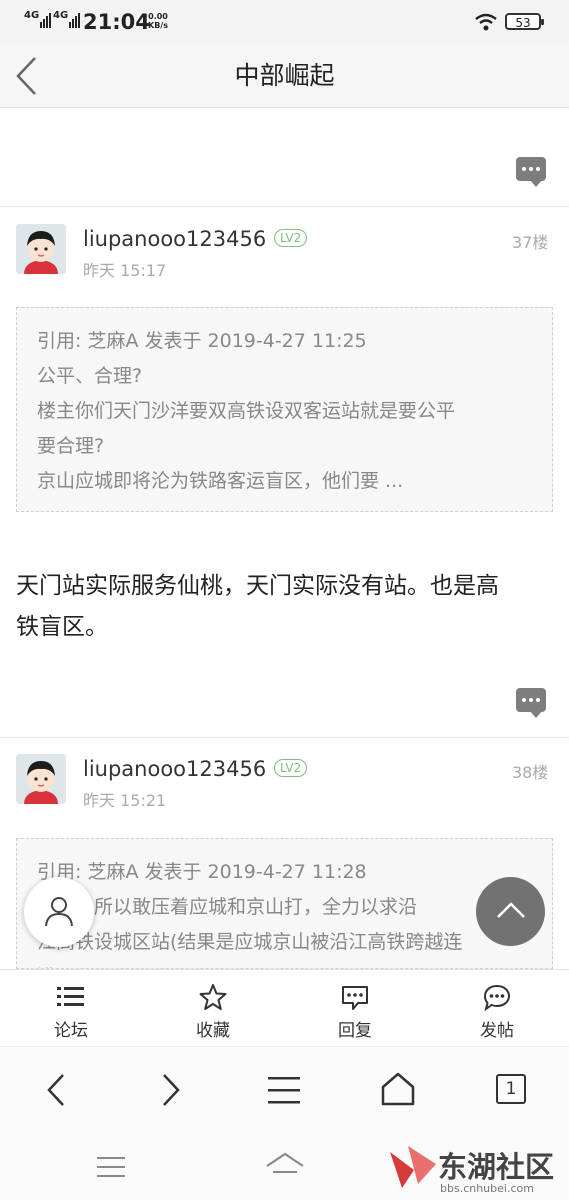 This screenshot has width=569, height=1200. I want to click on floor-number: 37楼, so click(530, 242).